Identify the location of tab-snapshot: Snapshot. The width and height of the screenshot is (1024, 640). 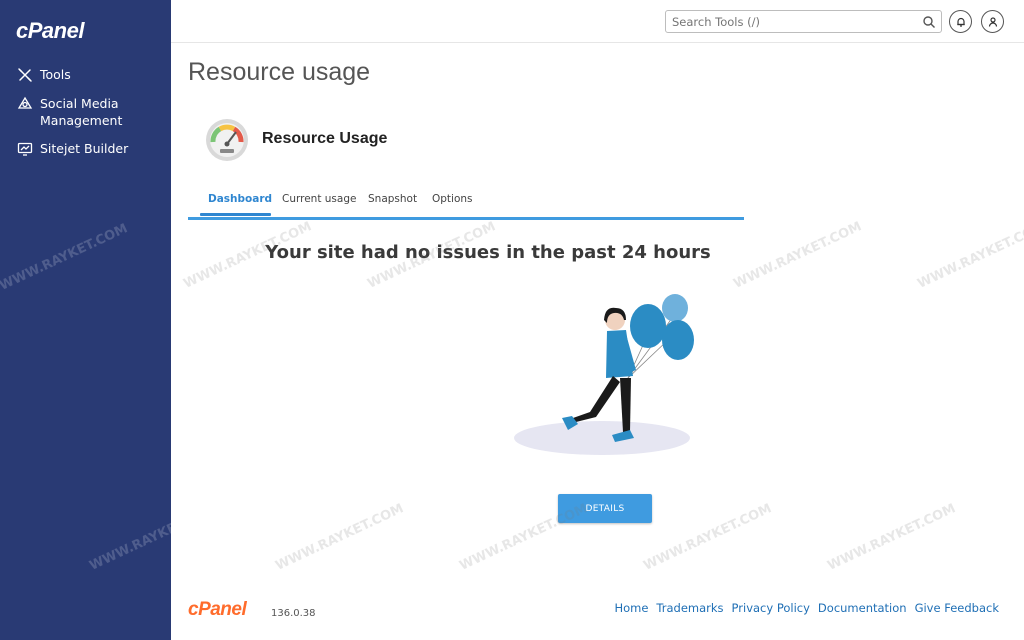
(392, 199).